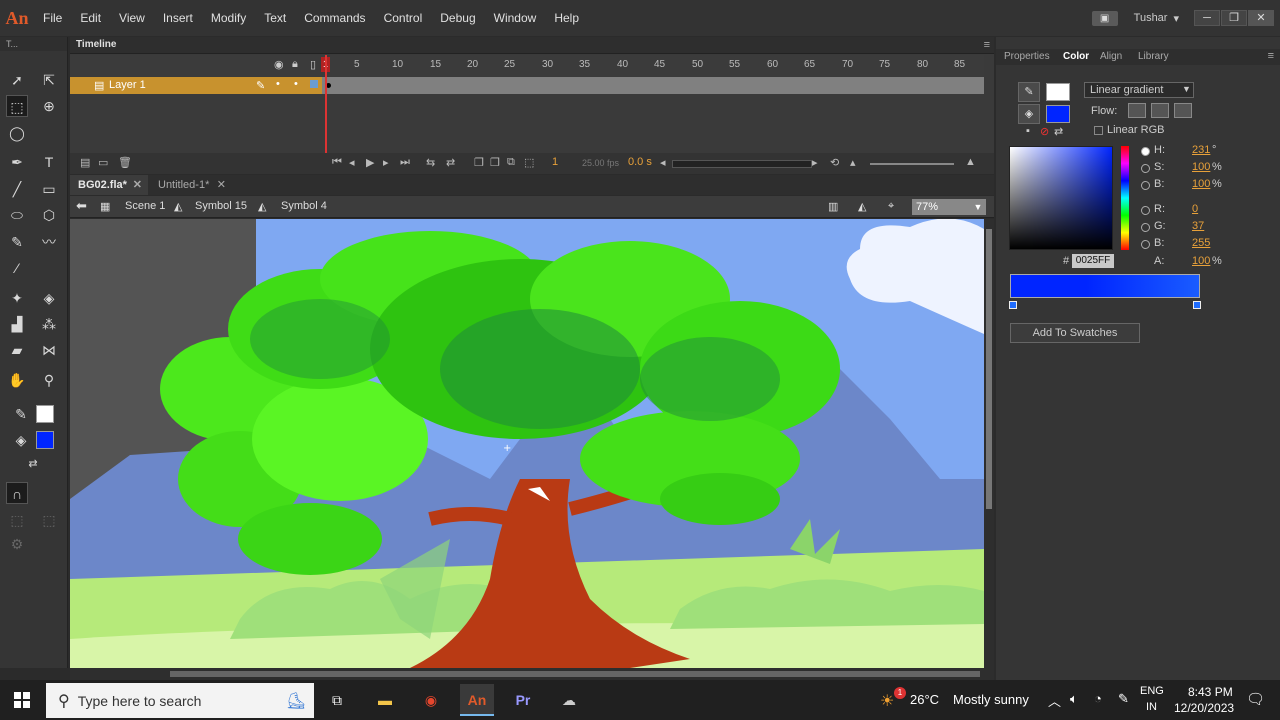 This screenshot has height=720, width=1280. I want to click on weather-icon: ☀, so click(887, 701).